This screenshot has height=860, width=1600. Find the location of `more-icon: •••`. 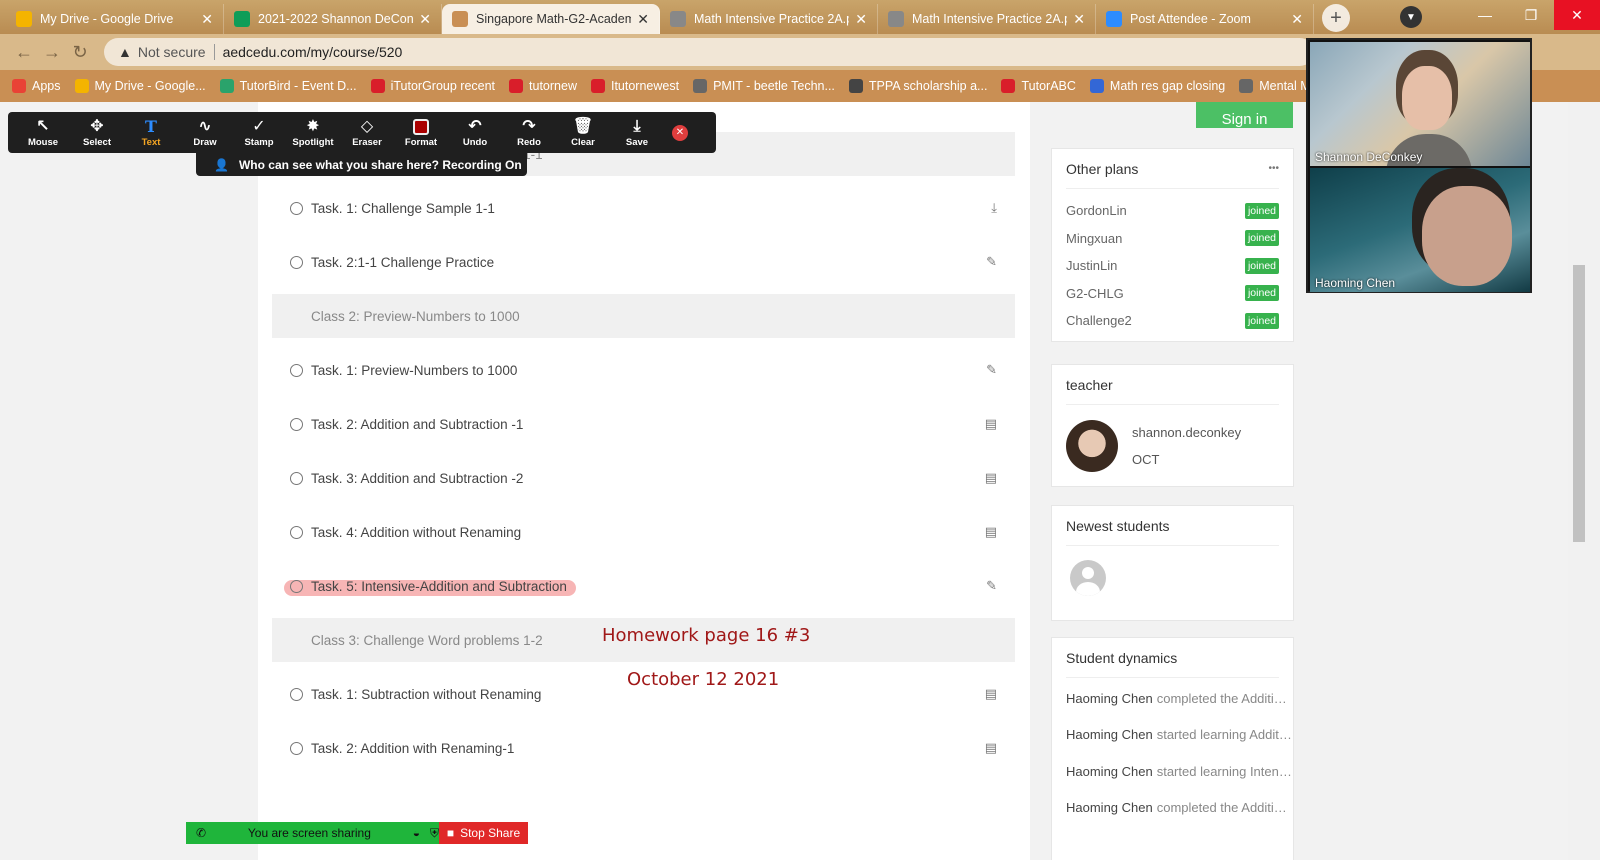

more-icon: ••• is located at coordinates (1273, 168).